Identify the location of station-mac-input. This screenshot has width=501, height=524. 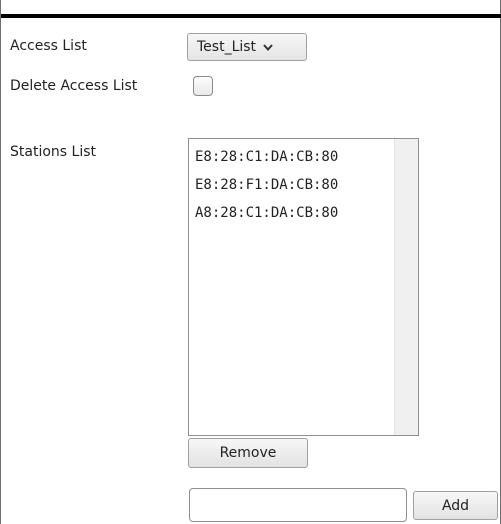
(298, 505).